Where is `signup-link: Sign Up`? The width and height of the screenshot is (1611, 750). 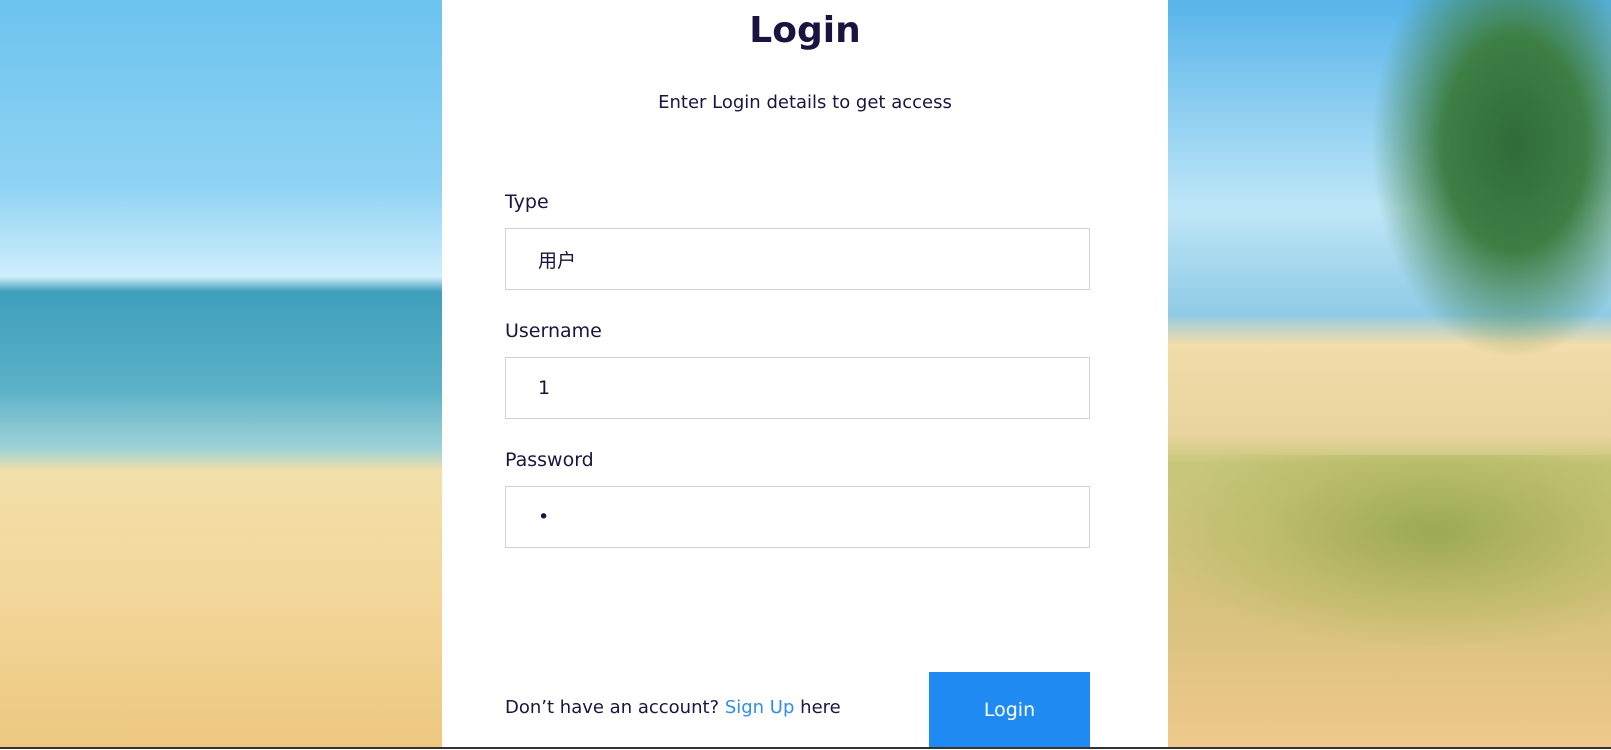 signup-link: Sign Up is located at coordinates (760, 707).